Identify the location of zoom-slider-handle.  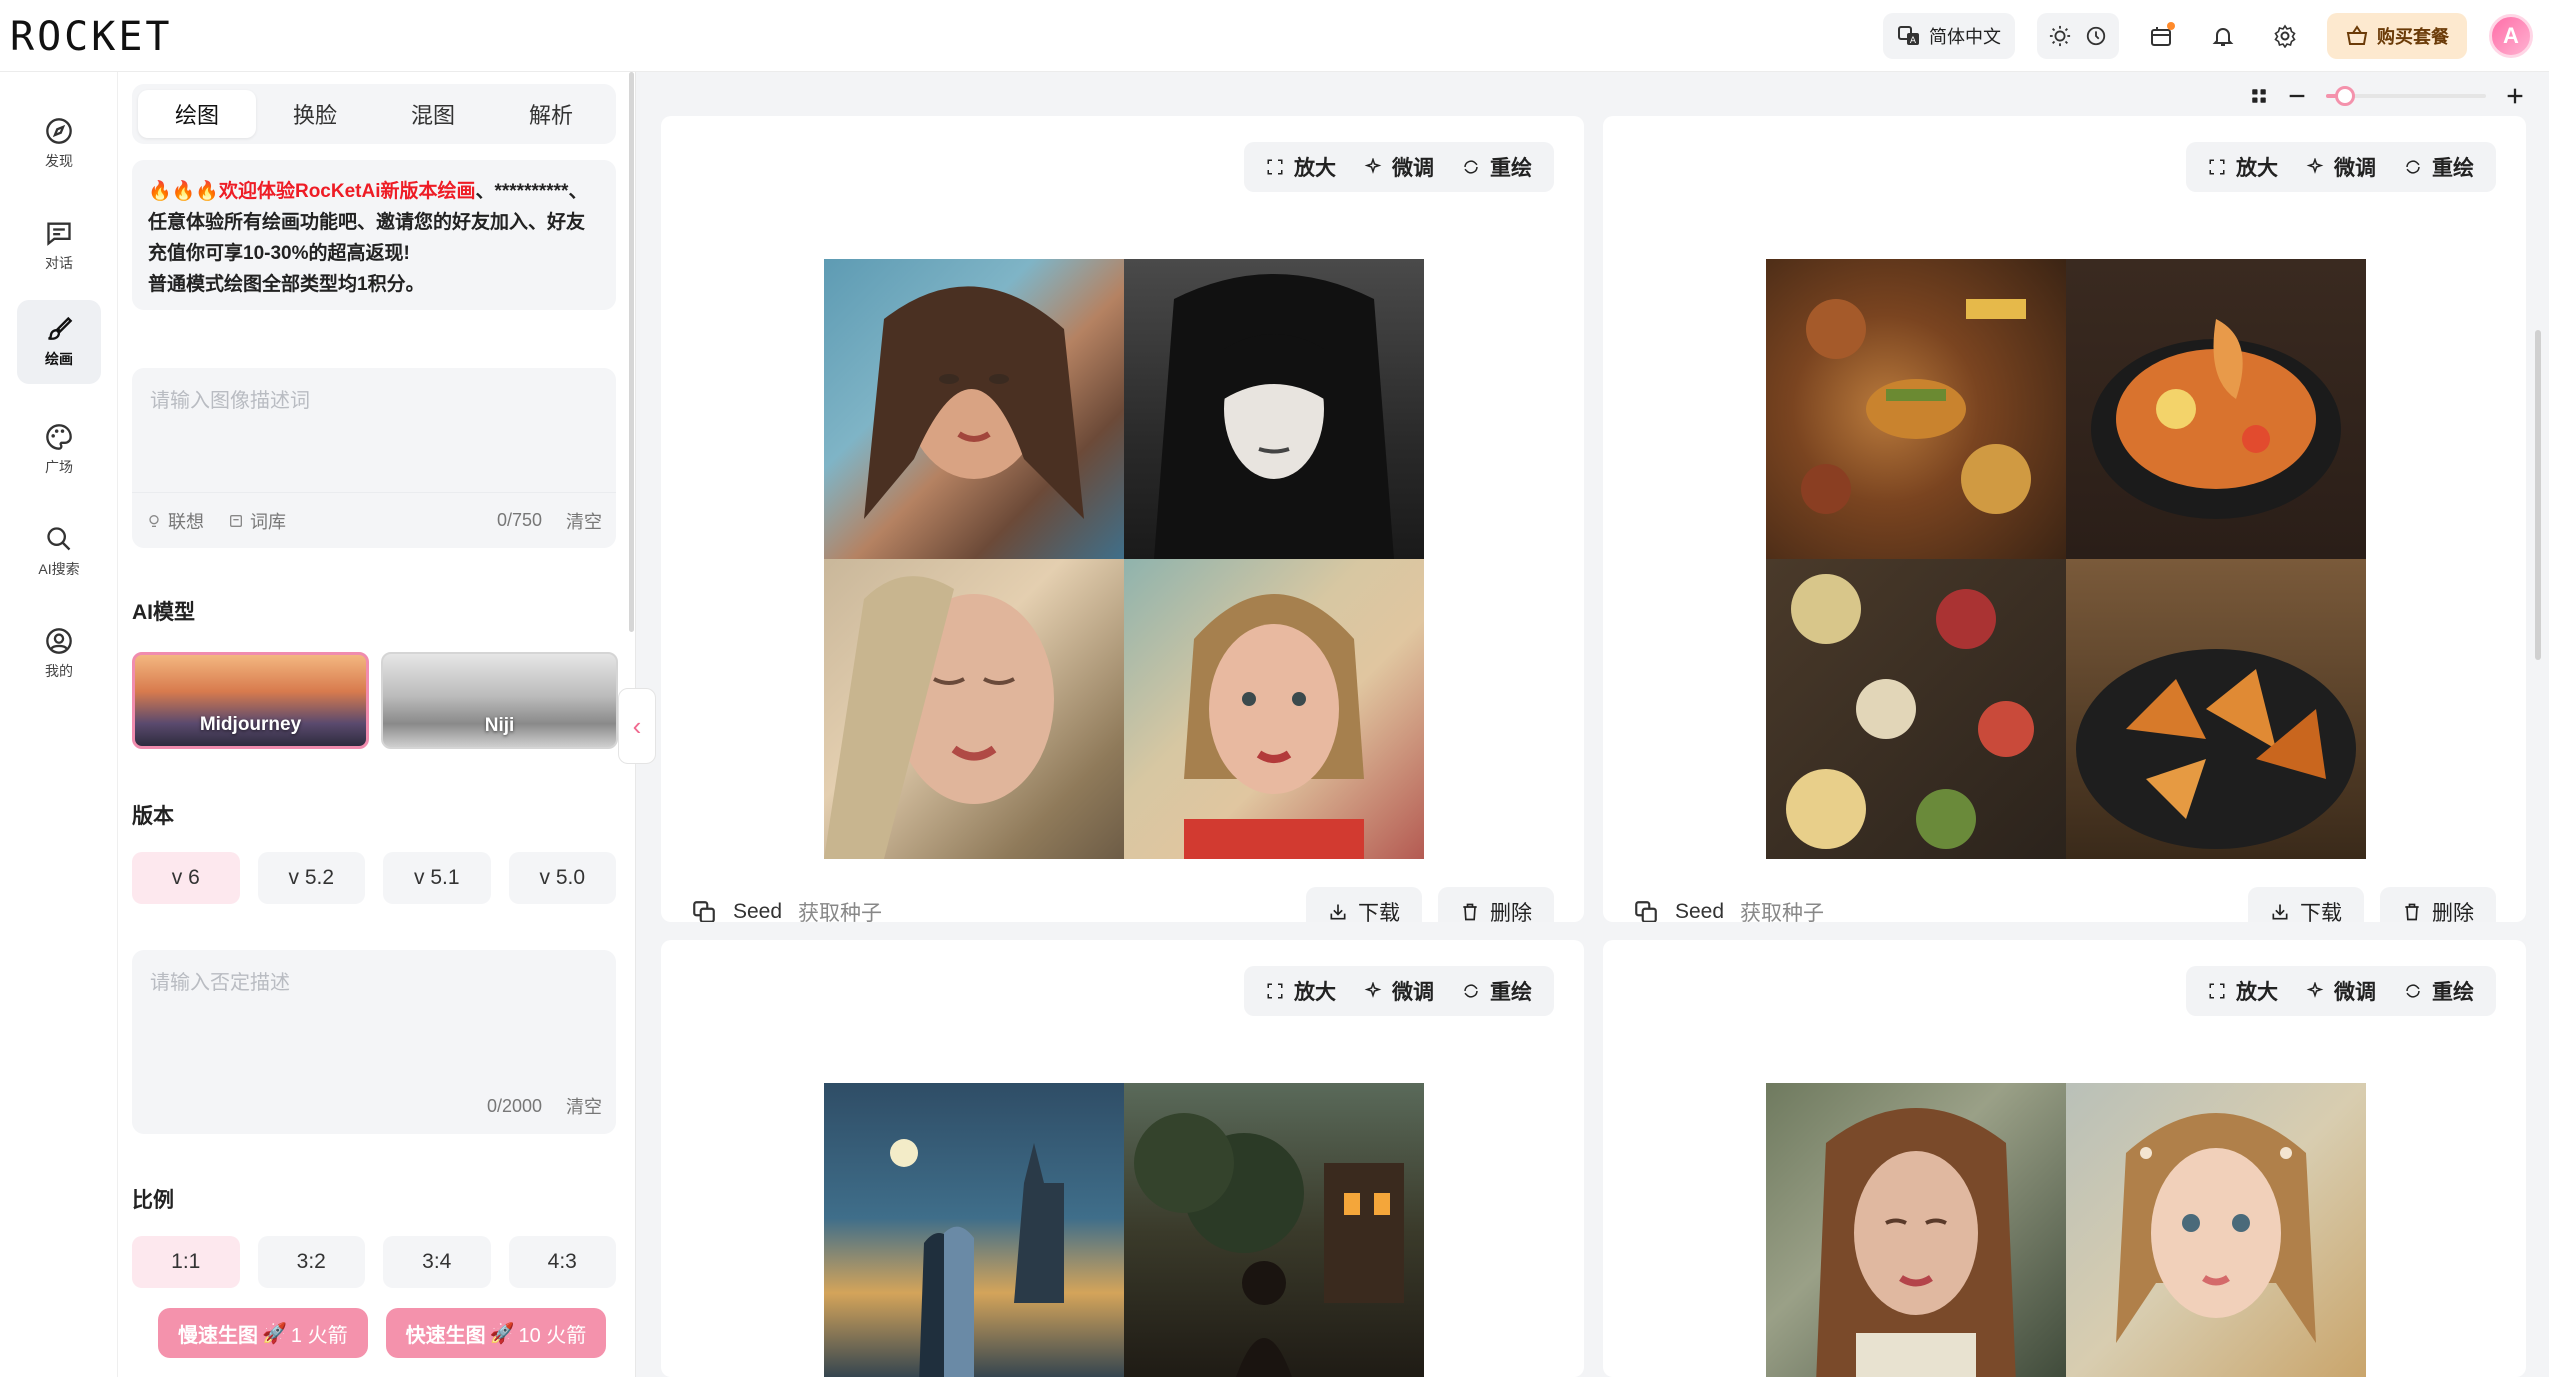
(2345, 96).